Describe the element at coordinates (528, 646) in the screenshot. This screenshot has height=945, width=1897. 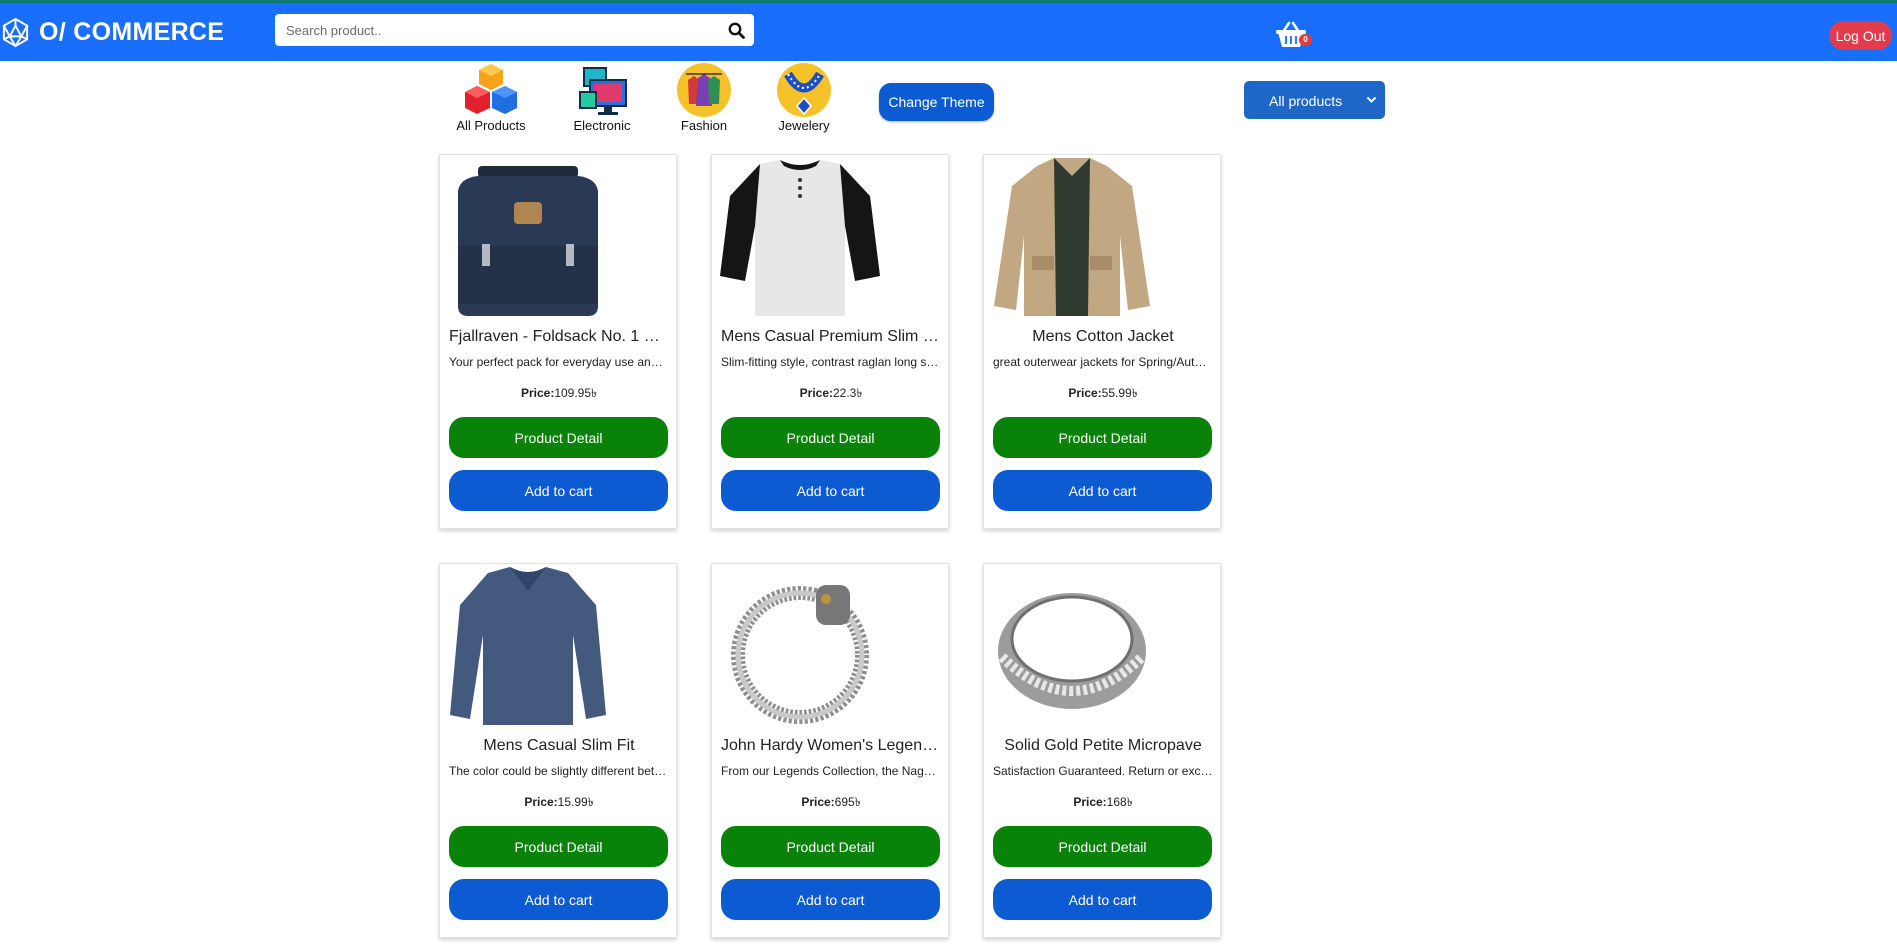
I see `long-sleeve-shirt-image` at that location.